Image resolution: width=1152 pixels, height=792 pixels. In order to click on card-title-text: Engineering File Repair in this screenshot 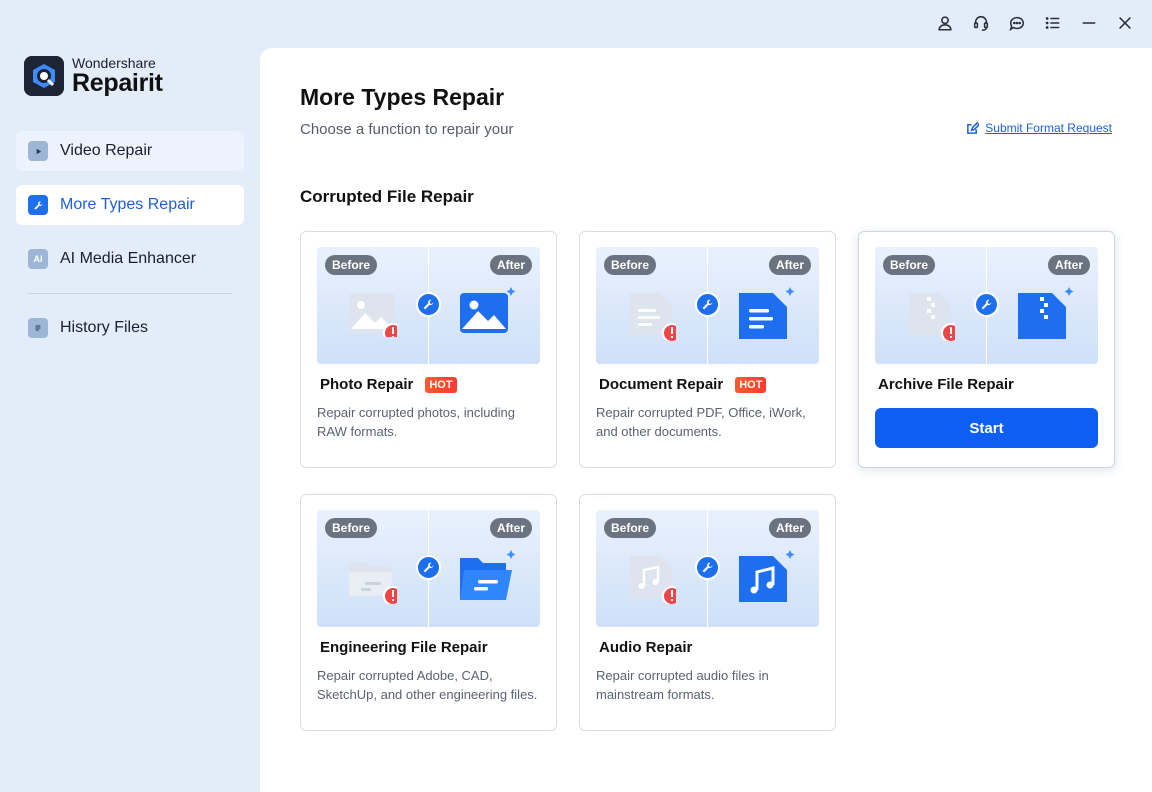, I will do `click(404, 647)`.